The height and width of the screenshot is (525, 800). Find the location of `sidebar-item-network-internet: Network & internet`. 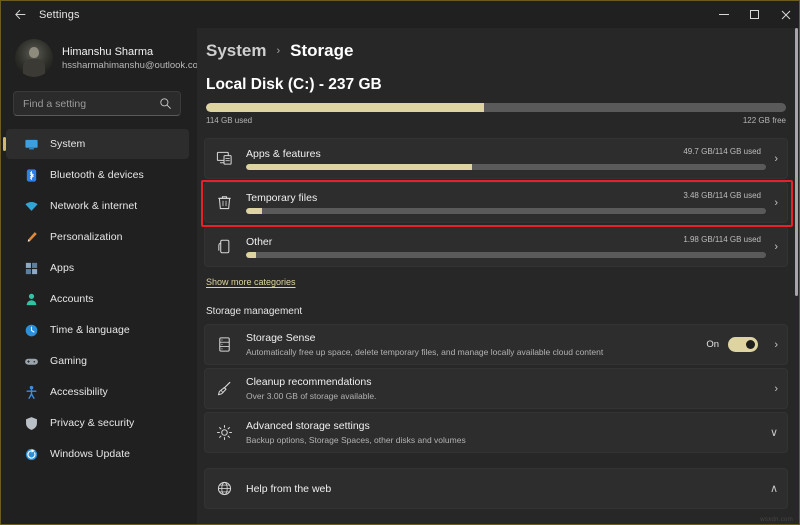

sidebar-item-network-internet: Network & internet is located at coordinates (97, 206).